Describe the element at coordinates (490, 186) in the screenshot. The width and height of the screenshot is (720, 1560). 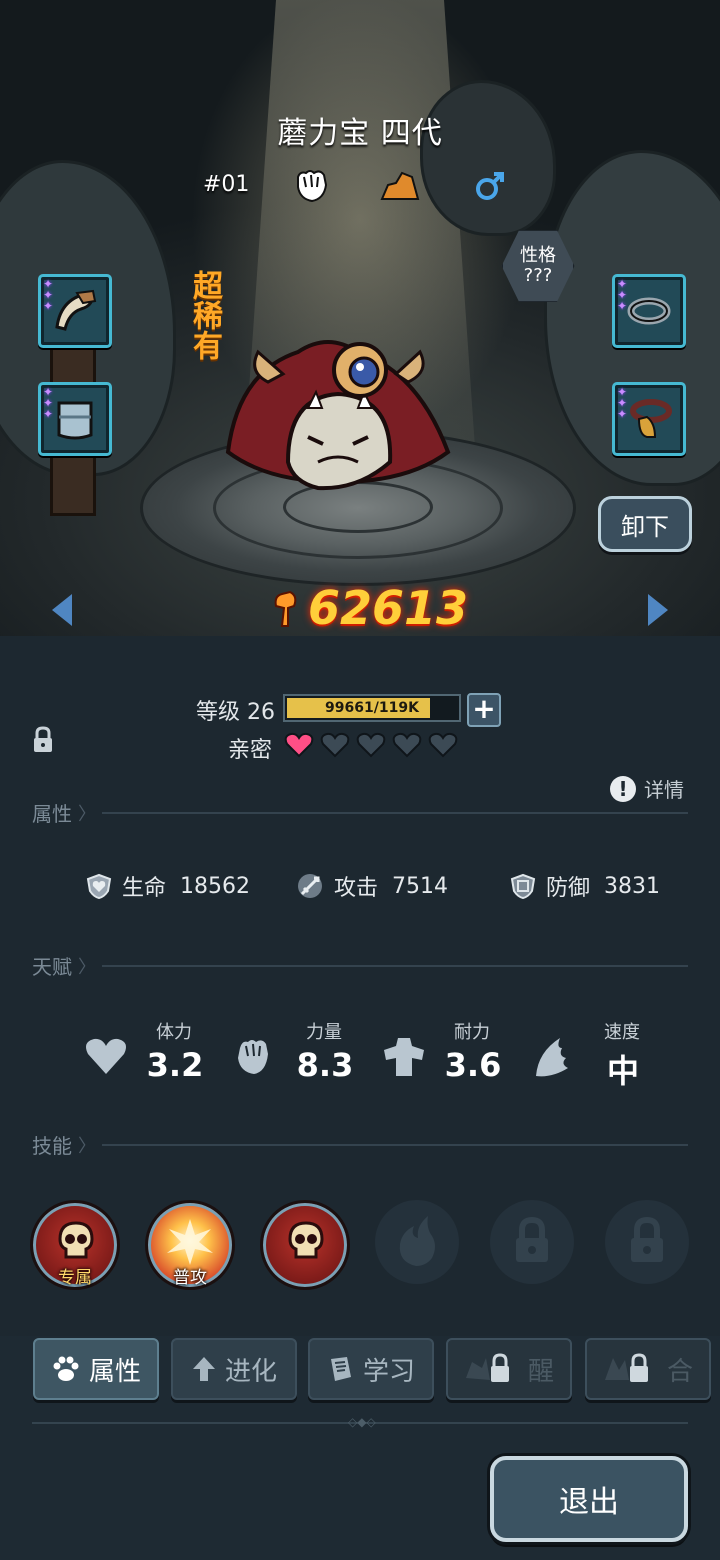
I see `male-icon` at that location.